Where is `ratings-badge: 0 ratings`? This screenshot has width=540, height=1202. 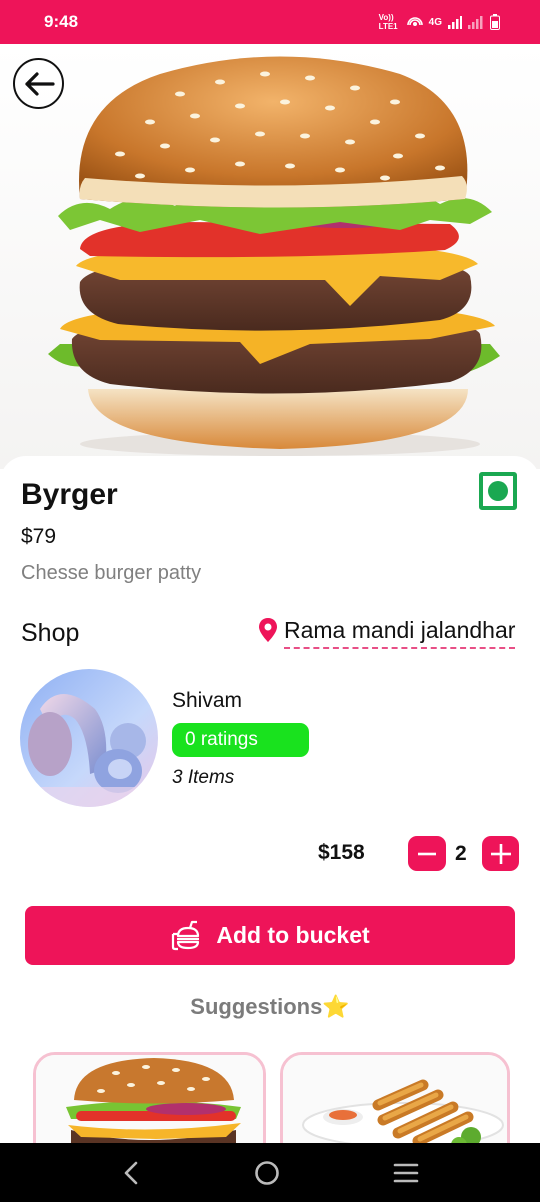
ratings-badge: 0 ratings is located at coordinates (240, 740).